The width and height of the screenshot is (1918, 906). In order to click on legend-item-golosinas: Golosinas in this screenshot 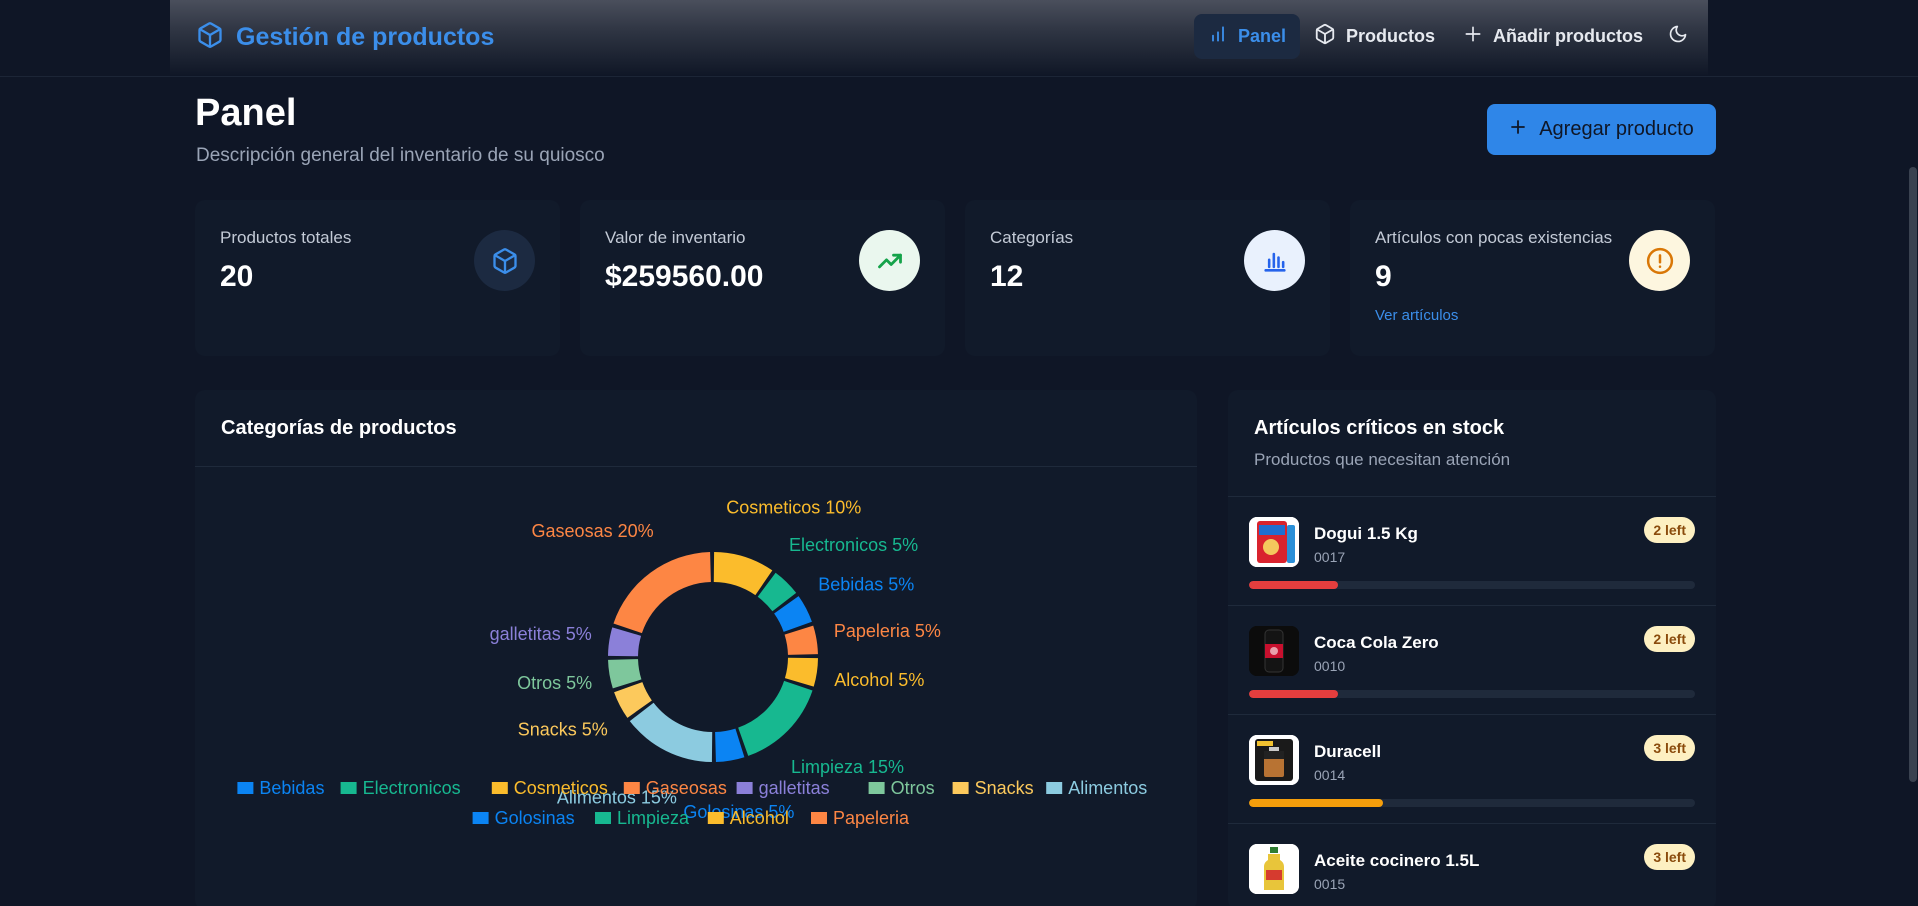, I will do `click(523, 818)`.